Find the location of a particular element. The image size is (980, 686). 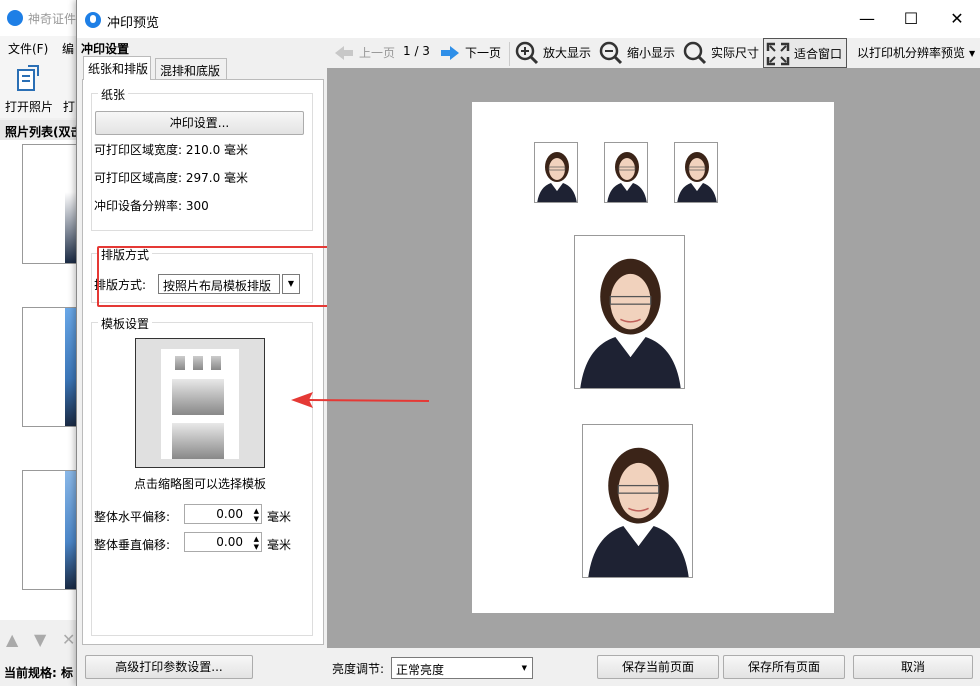

h-offset-unit: 毫米 is located at coordinates (279, 517).